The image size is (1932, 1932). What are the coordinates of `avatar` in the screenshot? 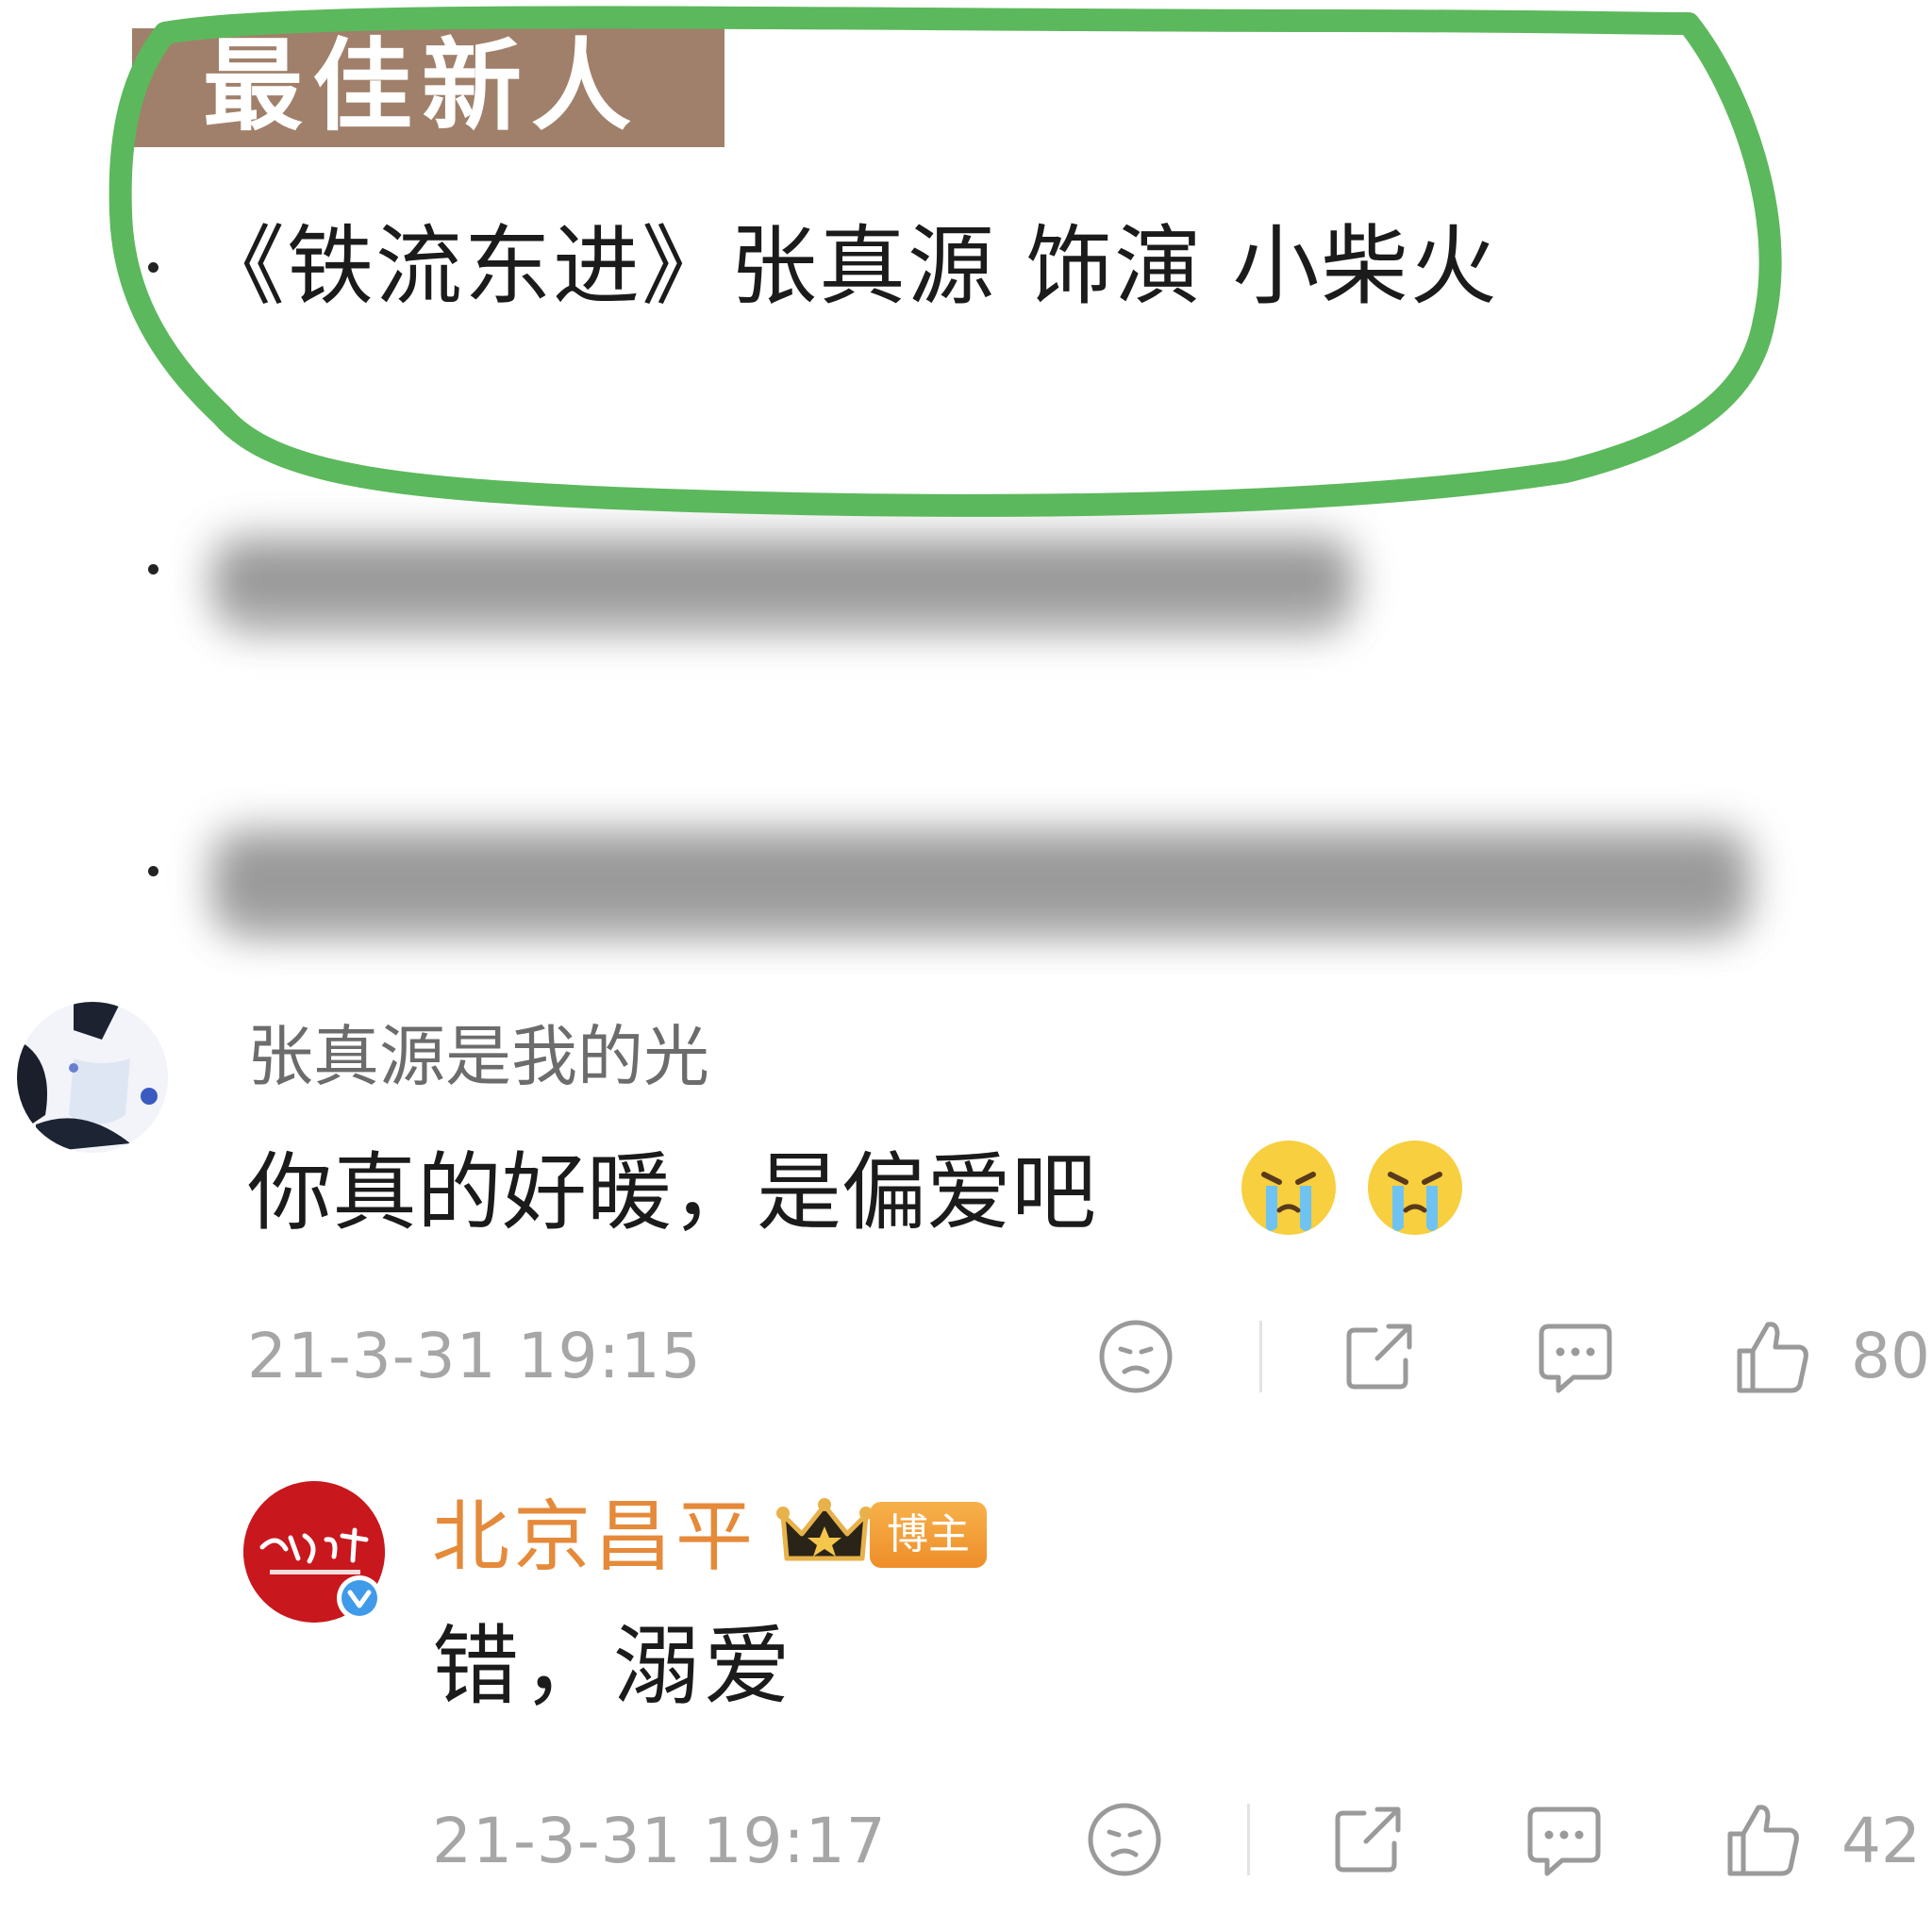 It's located at (92, 1077).